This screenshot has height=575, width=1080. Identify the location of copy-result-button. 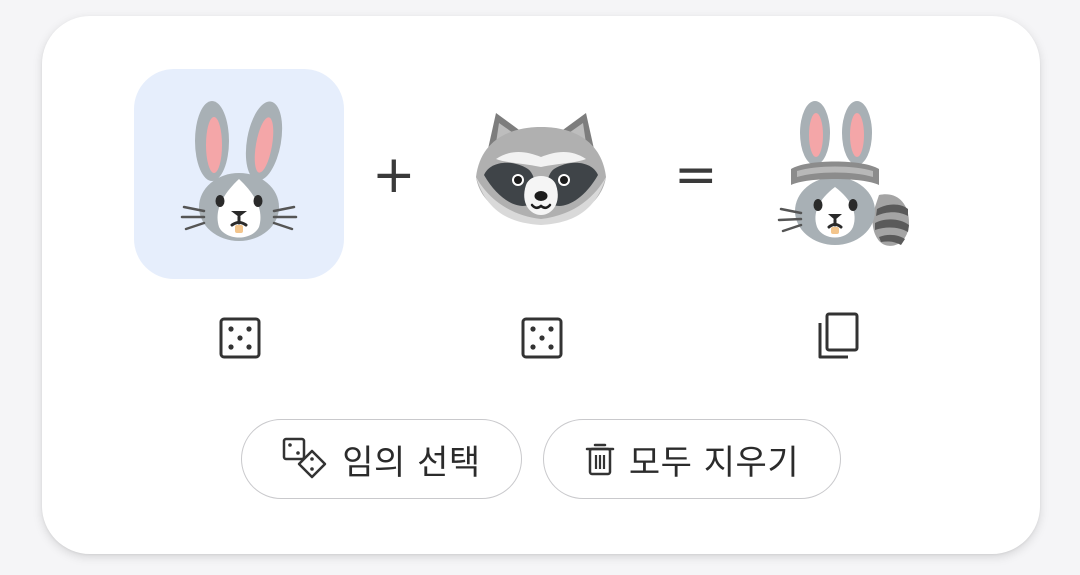
(838, 336).